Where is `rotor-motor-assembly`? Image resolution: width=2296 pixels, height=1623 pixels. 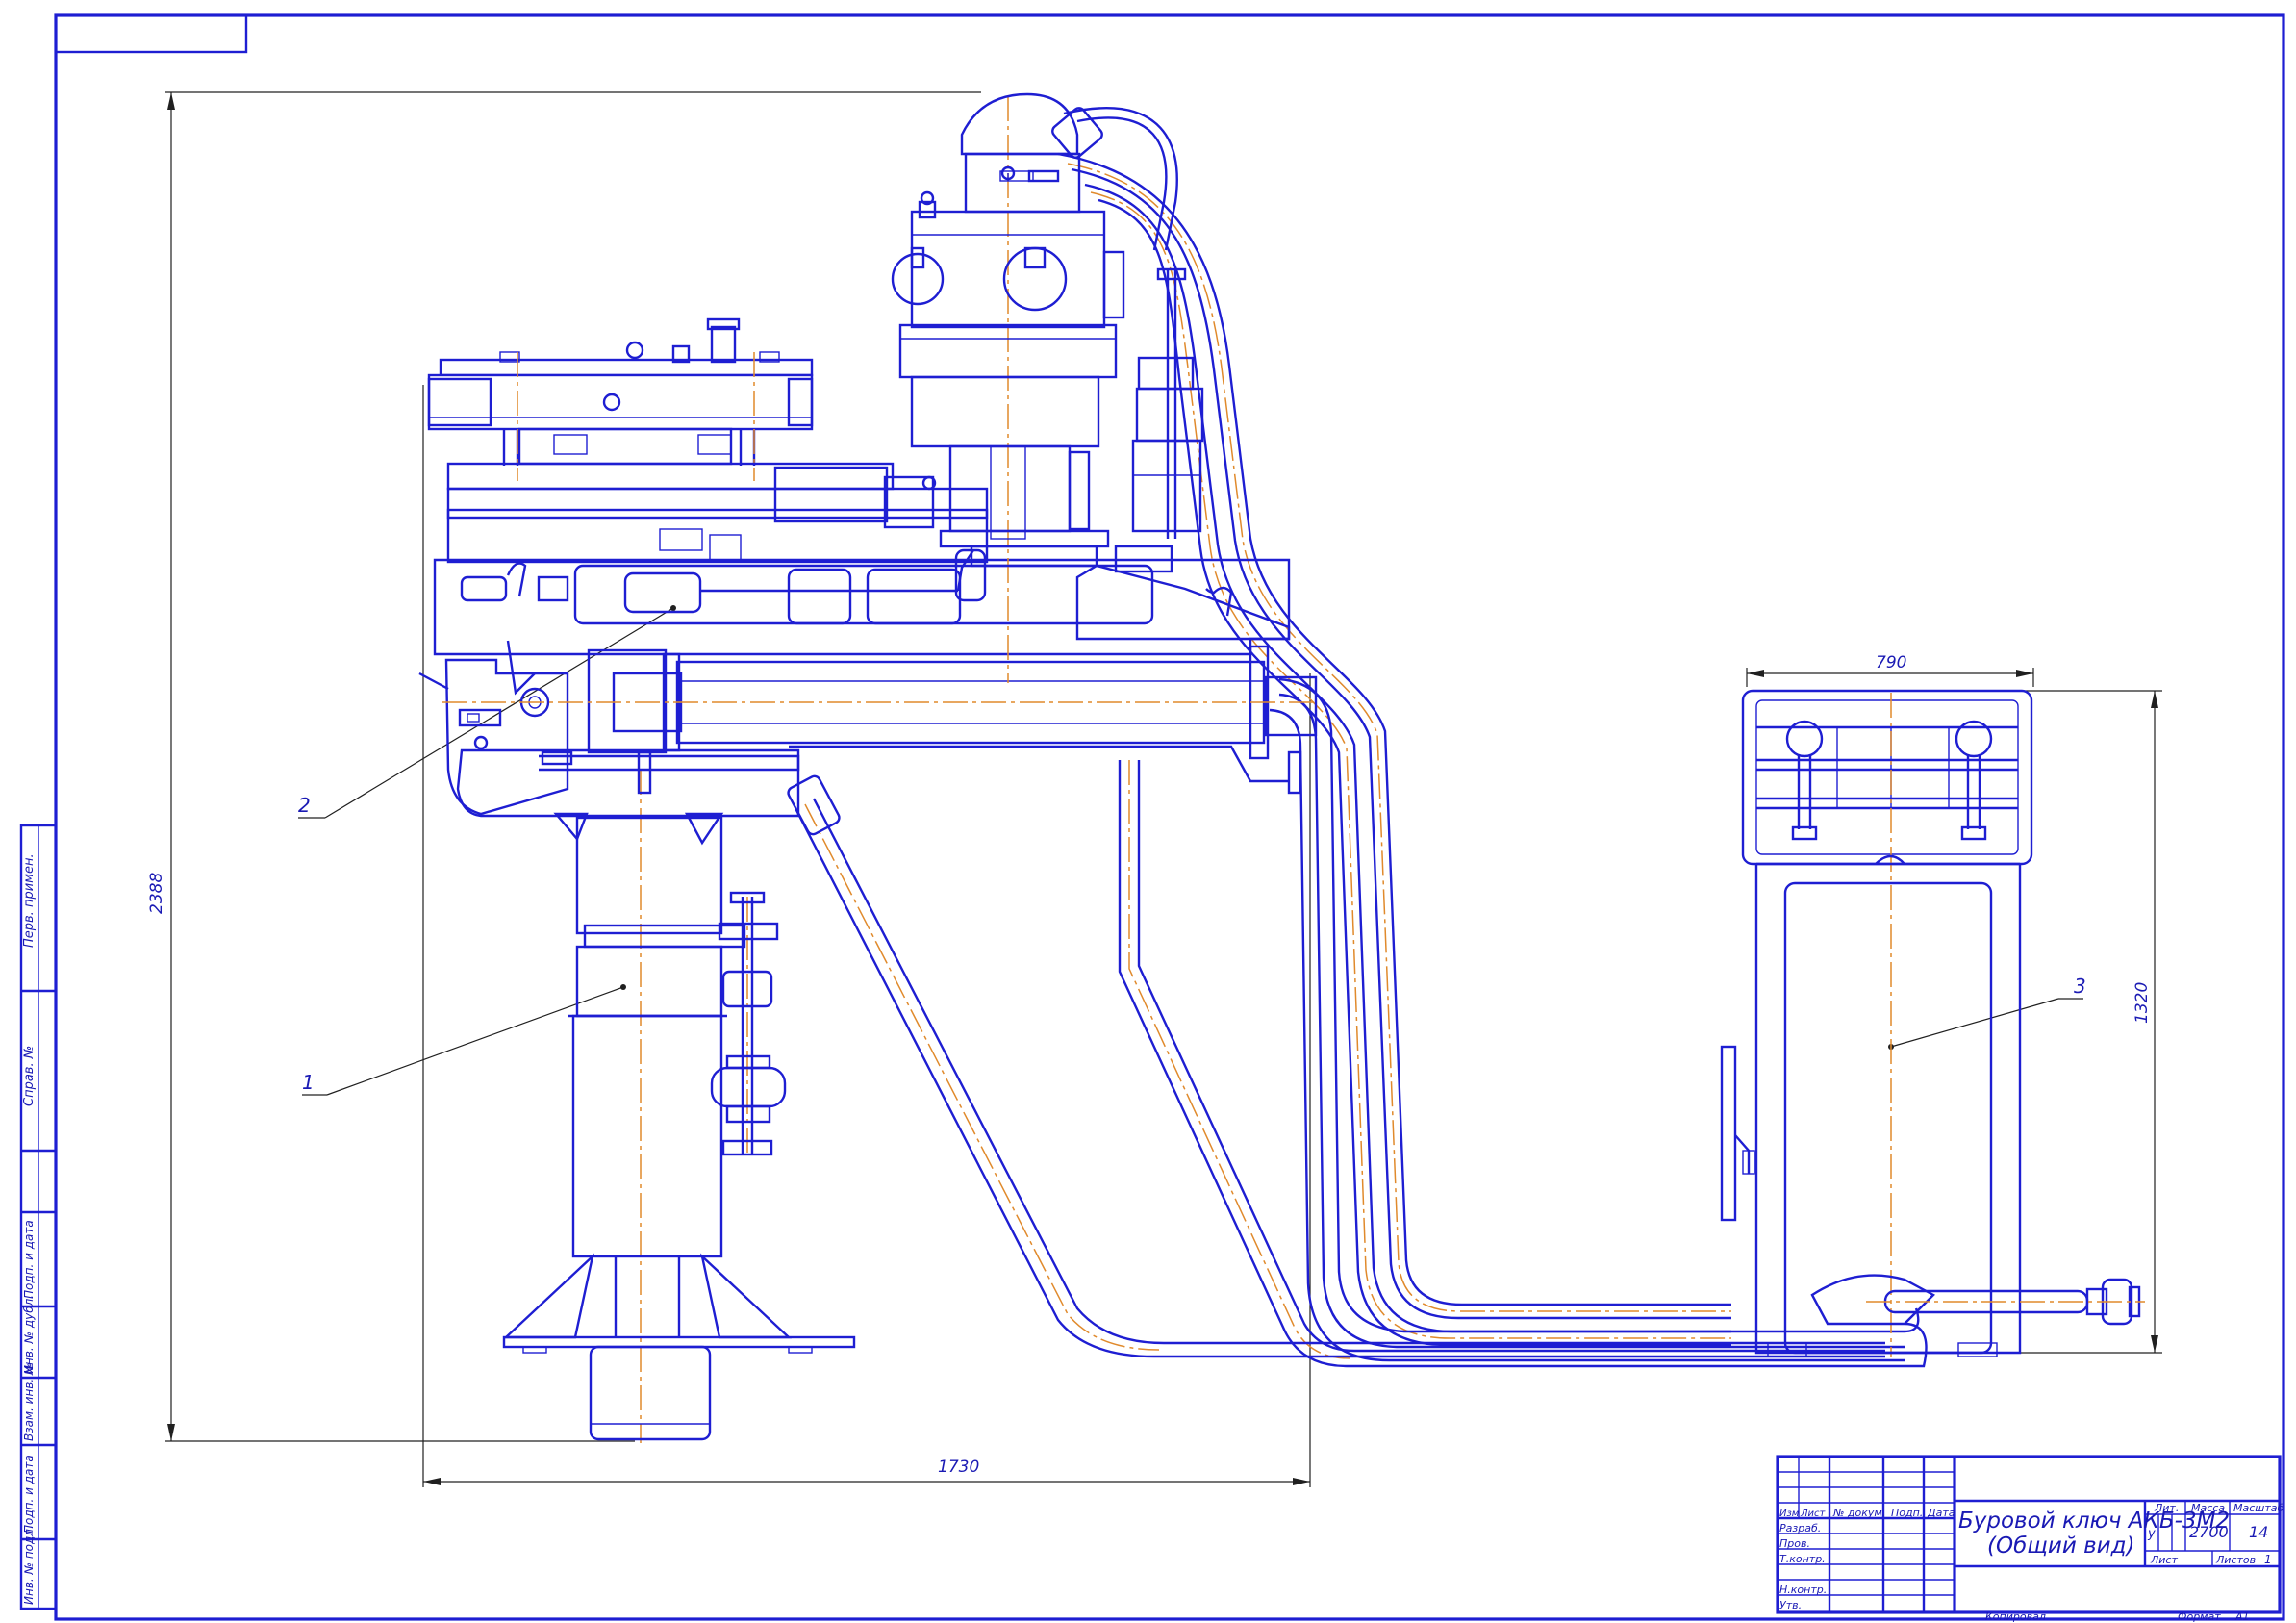
rotor-motor-assembly is located at coordinates (1091, 387).